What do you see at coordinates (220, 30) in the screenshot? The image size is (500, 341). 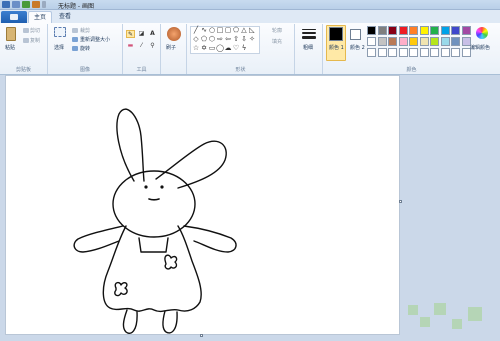 I see `rectangle-shape-icon: □` at bounding box center [220, 30].